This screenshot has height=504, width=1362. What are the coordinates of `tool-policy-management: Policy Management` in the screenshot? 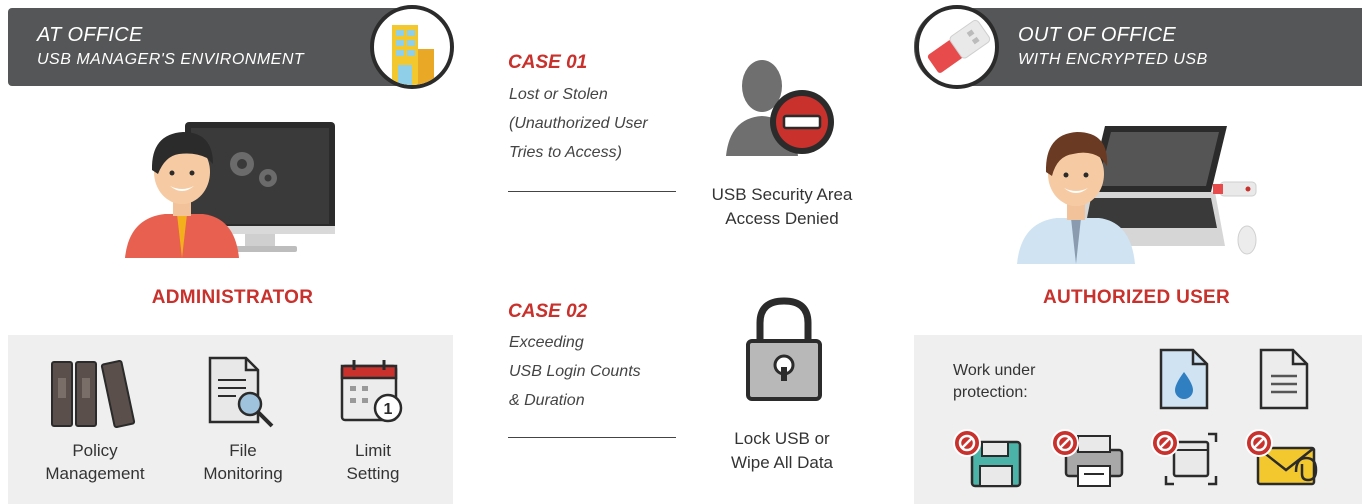 It's located at (95, 462).